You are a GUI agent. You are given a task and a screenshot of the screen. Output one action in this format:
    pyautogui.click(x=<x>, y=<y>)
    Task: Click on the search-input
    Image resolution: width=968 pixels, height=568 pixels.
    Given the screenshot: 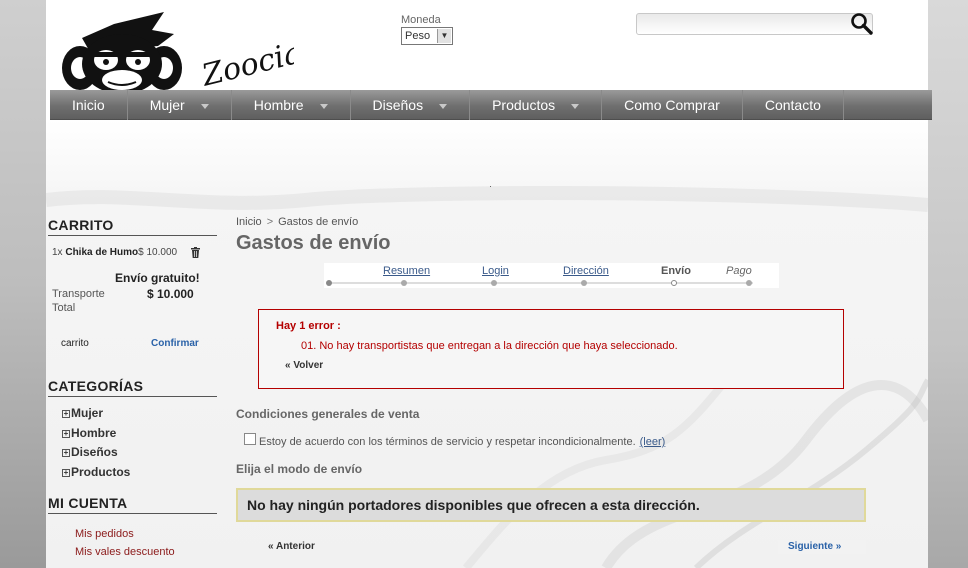 What is the action you would take?
    pyautogui.click(x=754, y=24)
    